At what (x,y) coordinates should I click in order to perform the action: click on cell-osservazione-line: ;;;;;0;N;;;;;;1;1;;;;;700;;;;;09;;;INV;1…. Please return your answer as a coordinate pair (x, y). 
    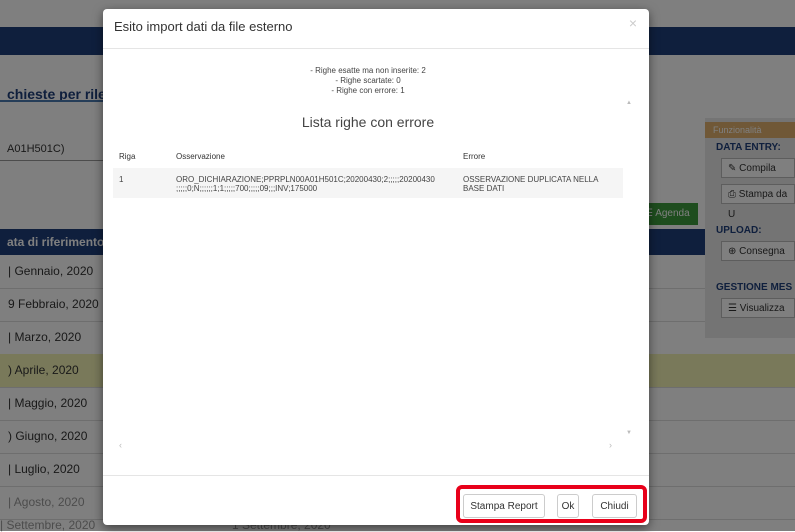
    Looking at the image, I should click on (247, 188).